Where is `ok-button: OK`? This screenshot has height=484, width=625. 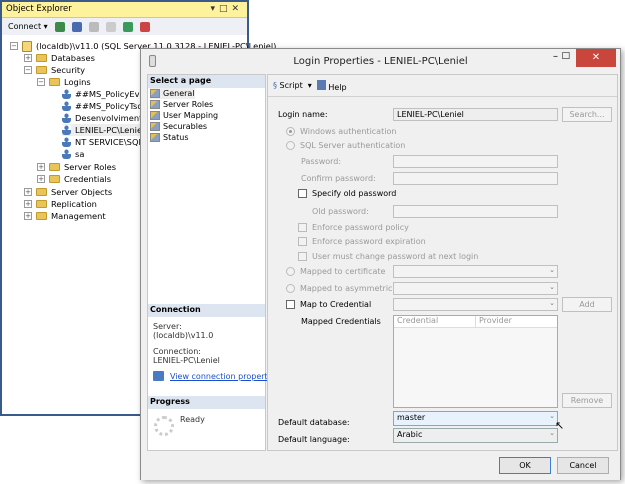
ok-button: OK is located at coordinates (525, 465).